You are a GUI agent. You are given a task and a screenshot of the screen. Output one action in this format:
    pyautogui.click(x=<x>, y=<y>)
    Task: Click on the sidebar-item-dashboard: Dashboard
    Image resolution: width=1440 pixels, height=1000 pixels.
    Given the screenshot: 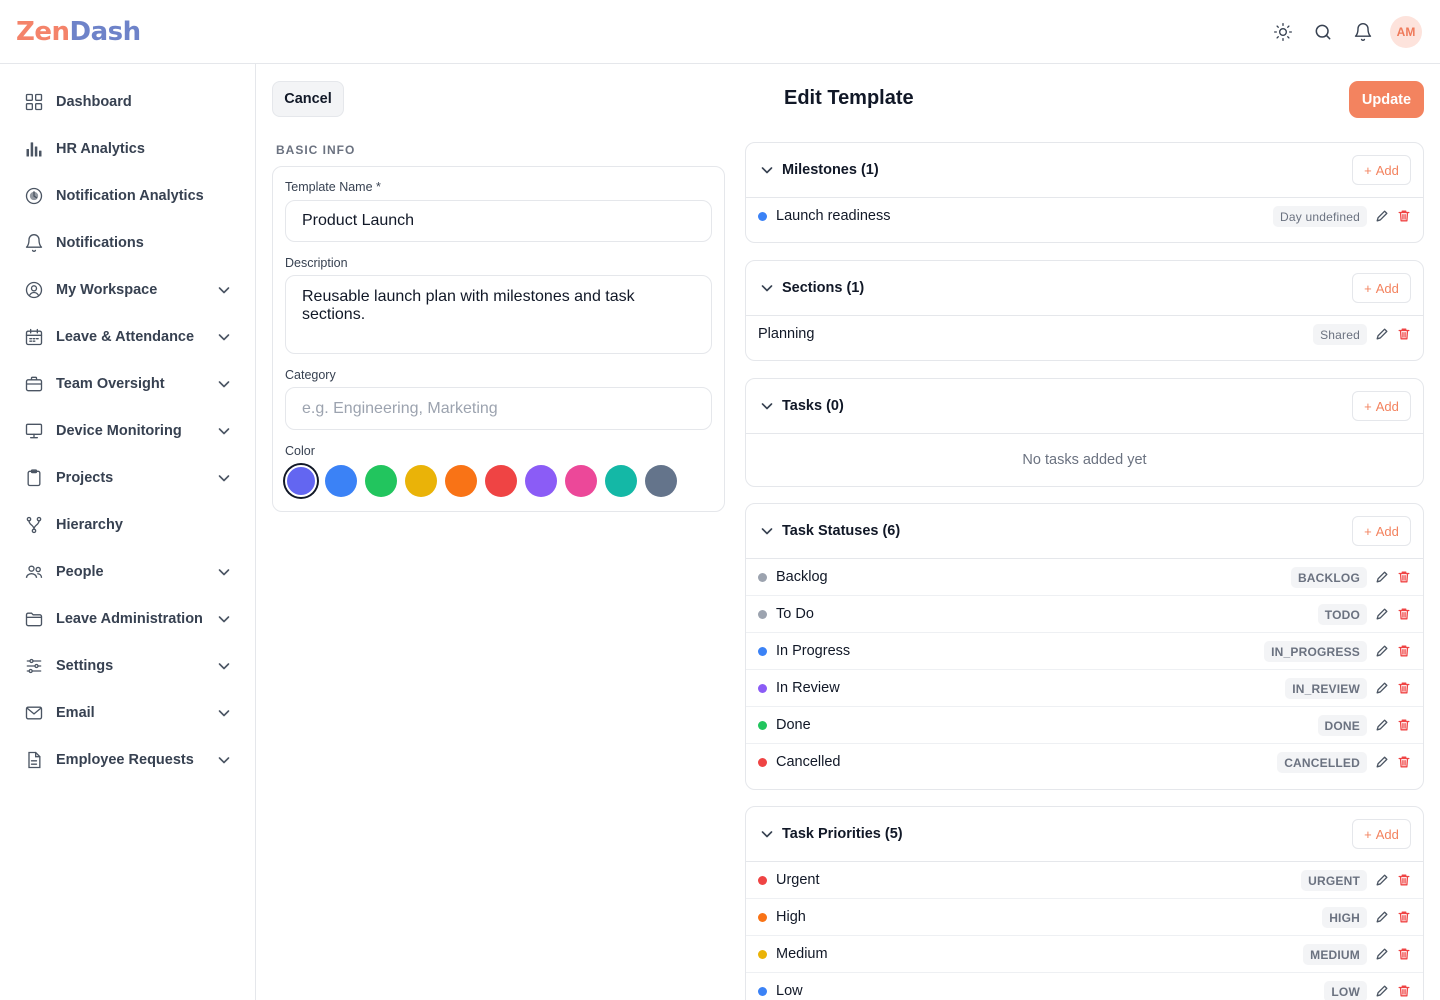 What is the action you would take?
    pyautogui.click(x=128, y=102)
    